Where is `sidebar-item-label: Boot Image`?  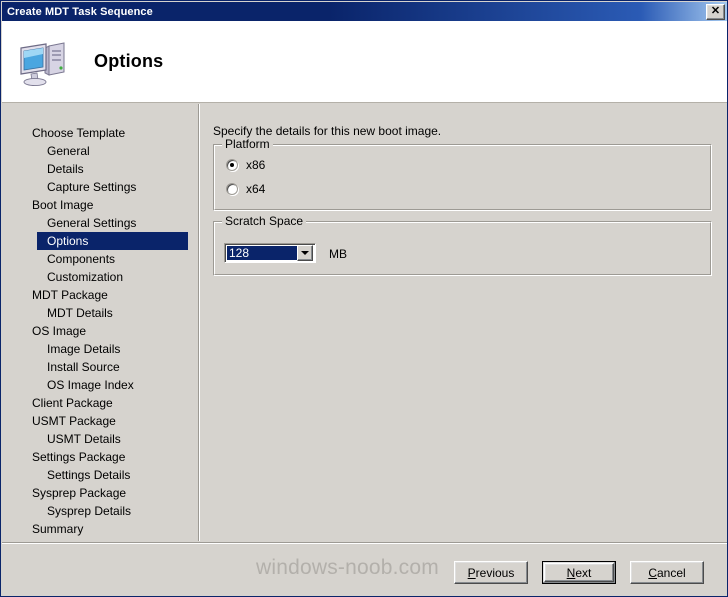 sidebar-item-label: Boot Image is located at coordinates (63, 205).